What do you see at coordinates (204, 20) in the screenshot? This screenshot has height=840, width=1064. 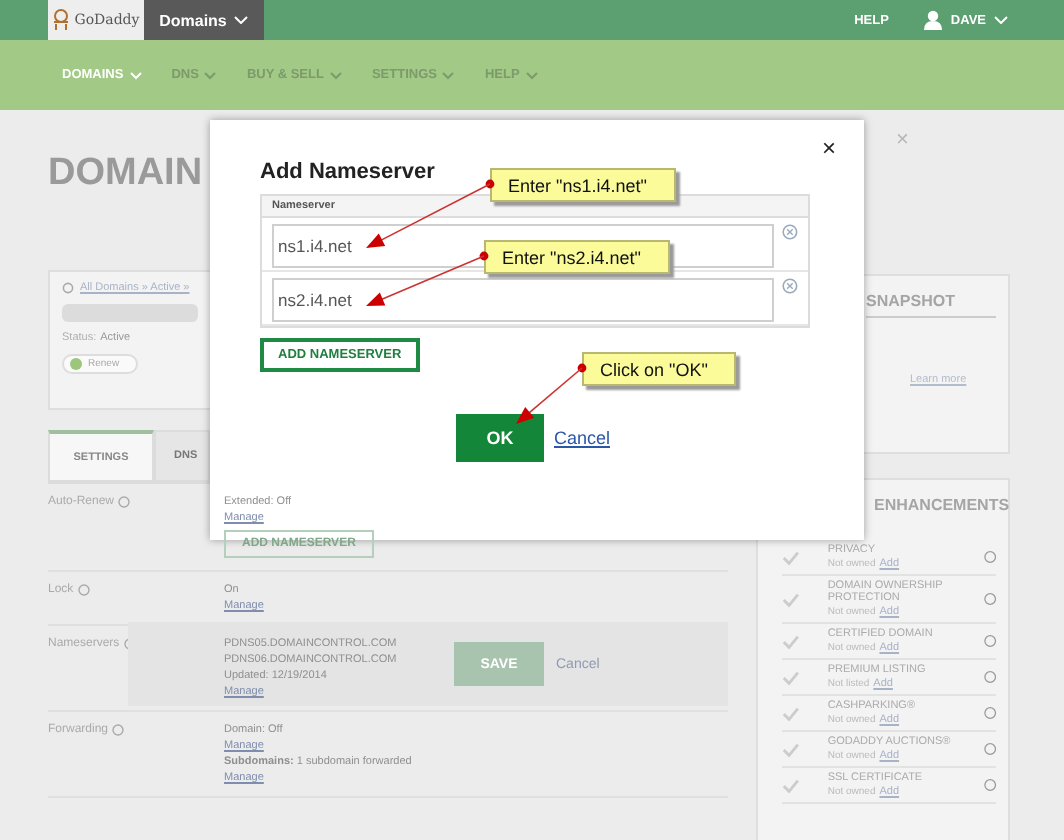 I see `product-menu: Domains` at bounding box center [204, 20].